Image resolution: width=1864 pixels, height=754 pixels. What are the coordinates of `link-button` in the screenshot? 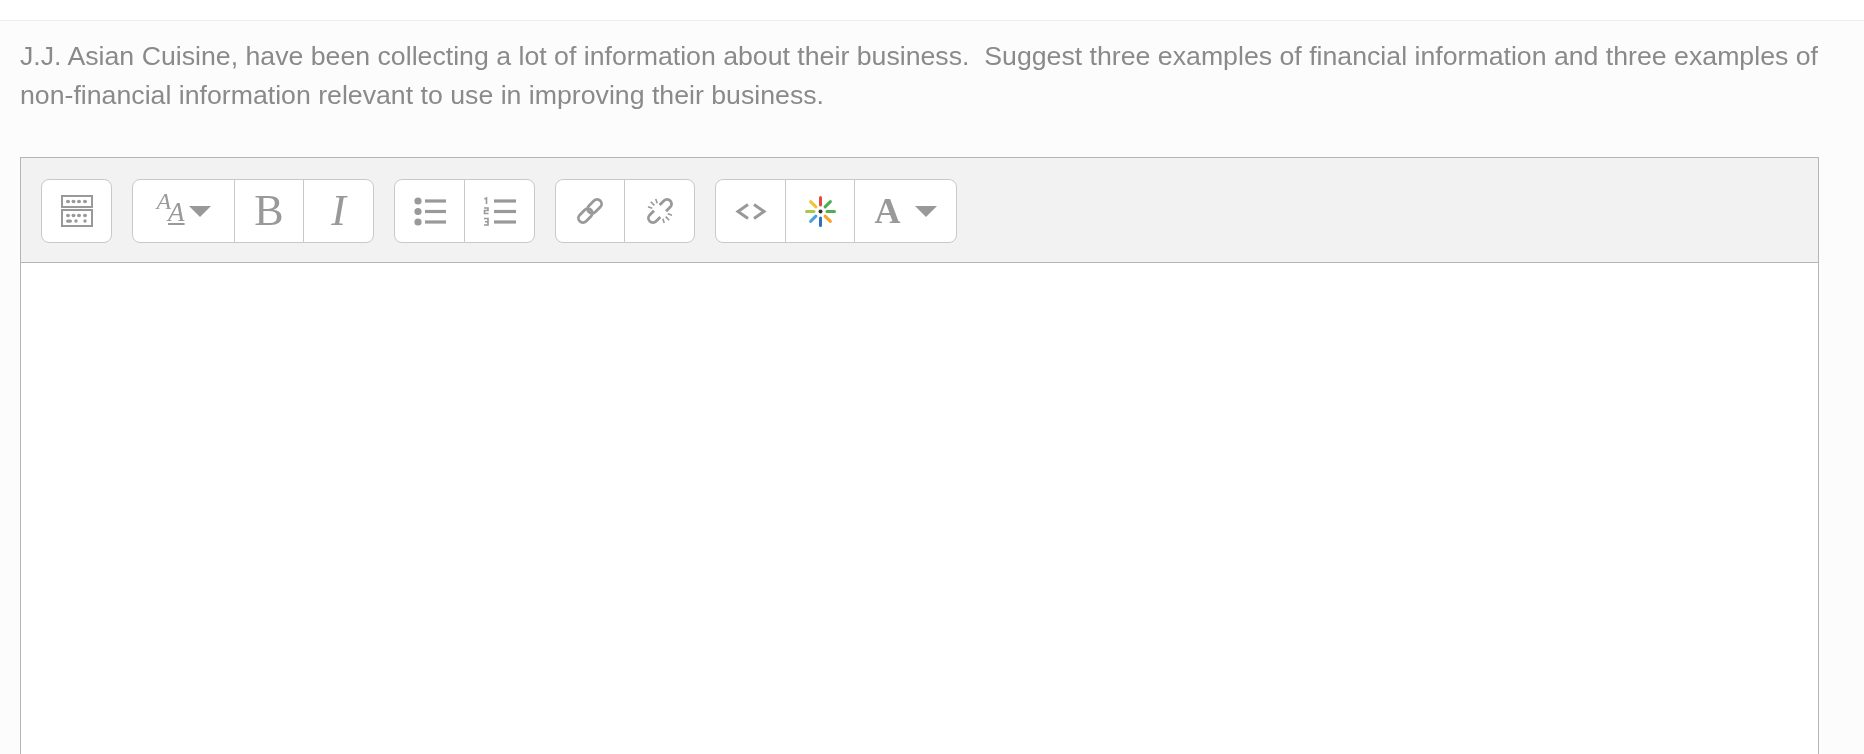 It's located at (590, 211).